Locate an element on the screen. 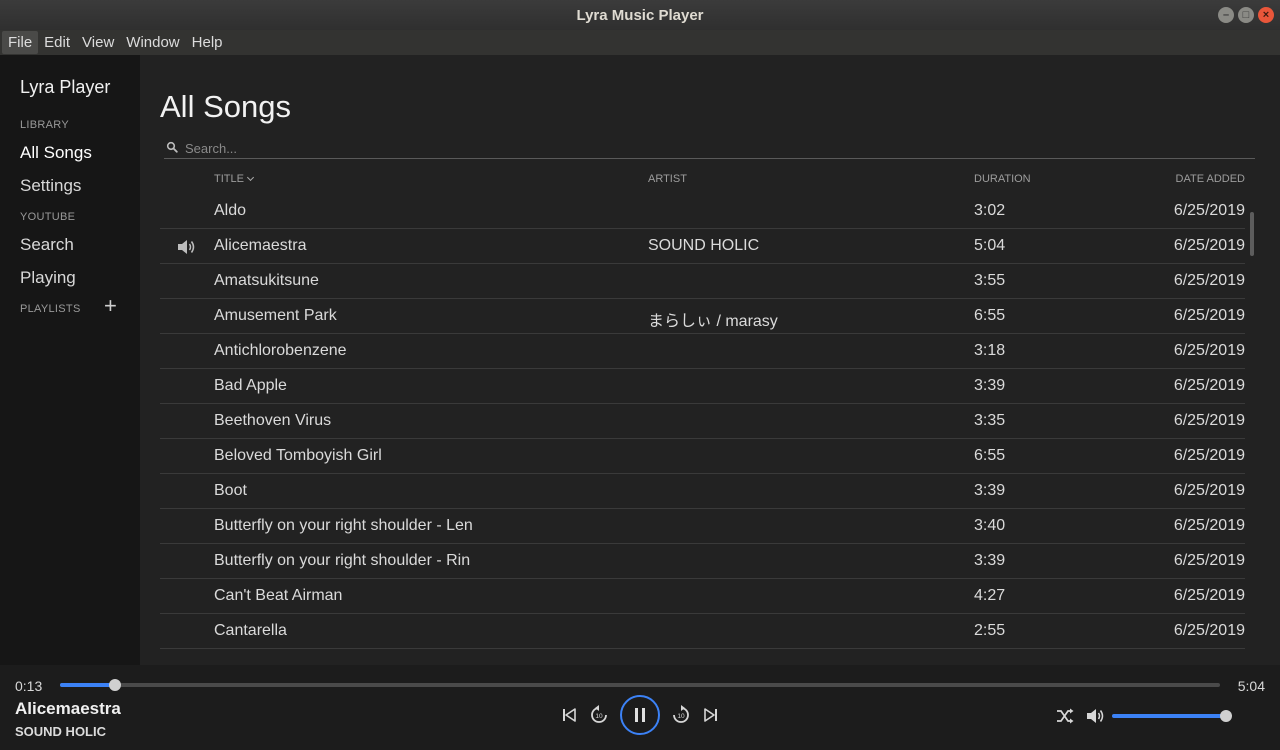  song-artist: SOUND HOLIC is located at coordinates (704, 245).